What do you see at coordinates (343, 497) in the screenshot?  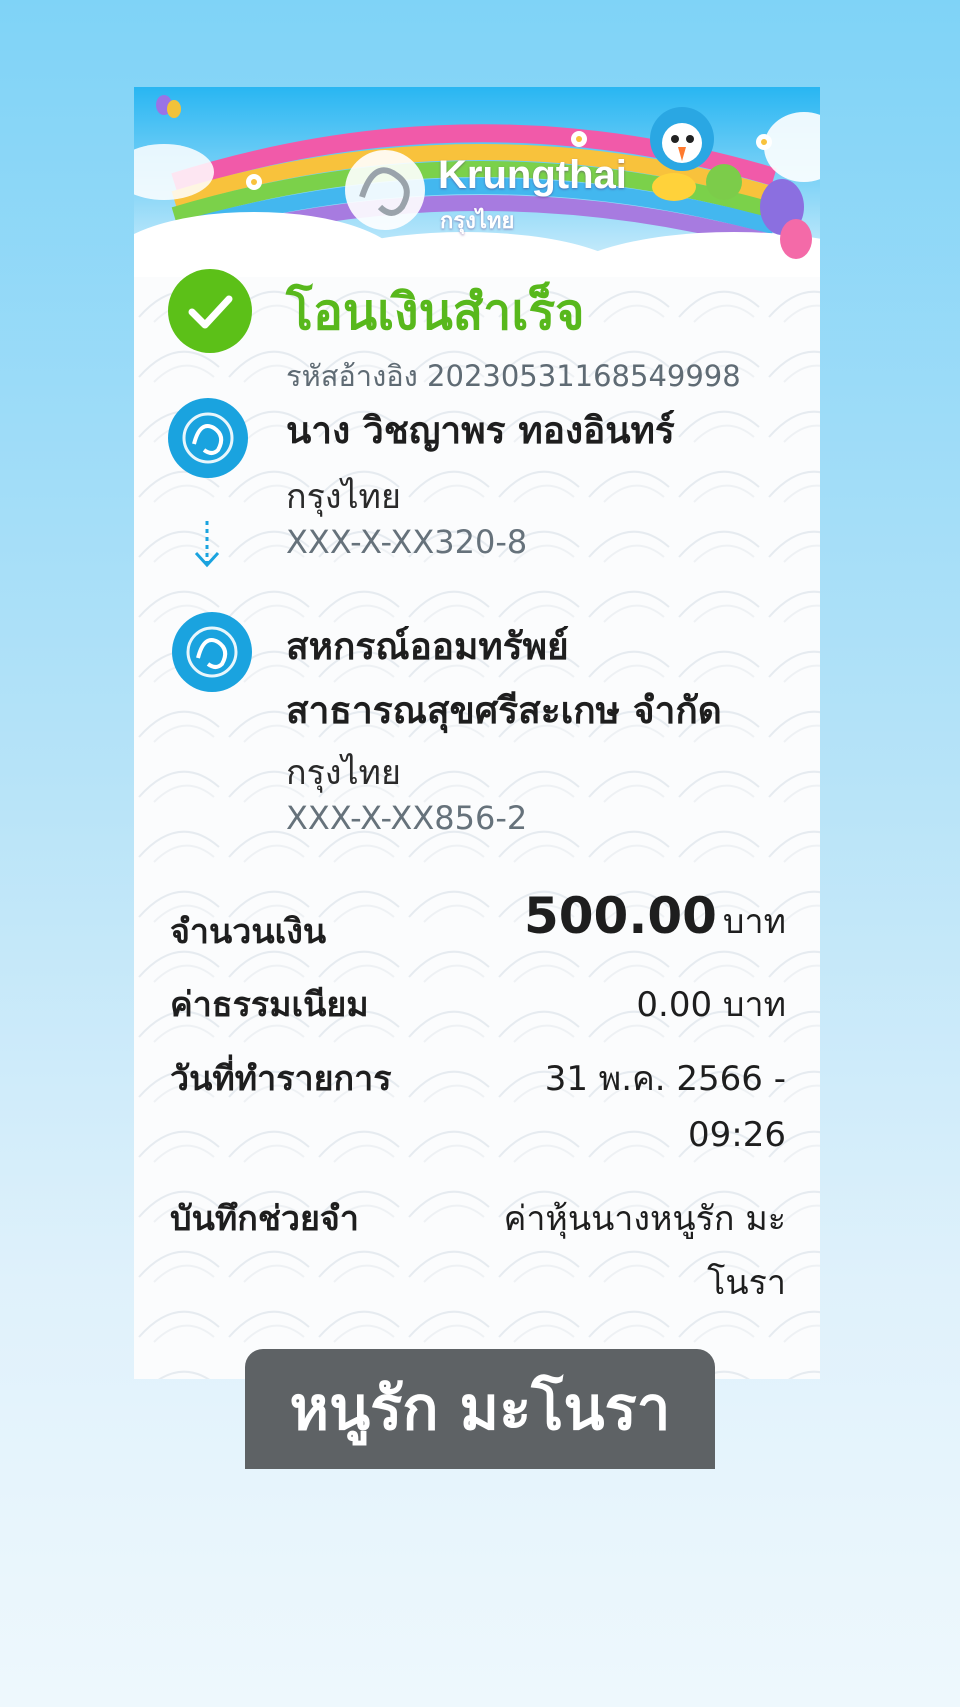 I see `sender-bank: กรุงไทย` at bounding box center [343, 497].